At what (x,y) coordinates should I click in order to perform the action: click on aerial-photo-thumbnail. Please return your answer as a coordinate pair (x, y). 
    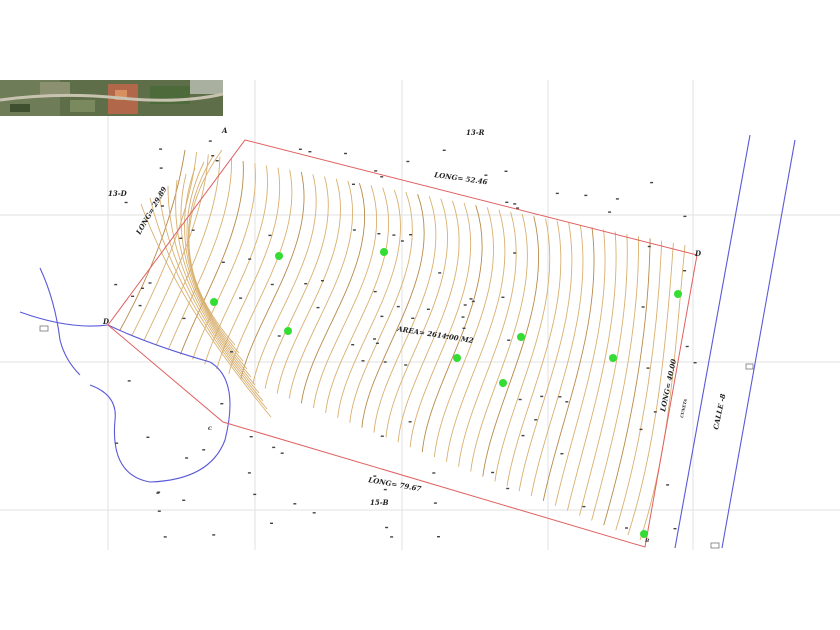
    Looking at the image, I should click on (112, 98).